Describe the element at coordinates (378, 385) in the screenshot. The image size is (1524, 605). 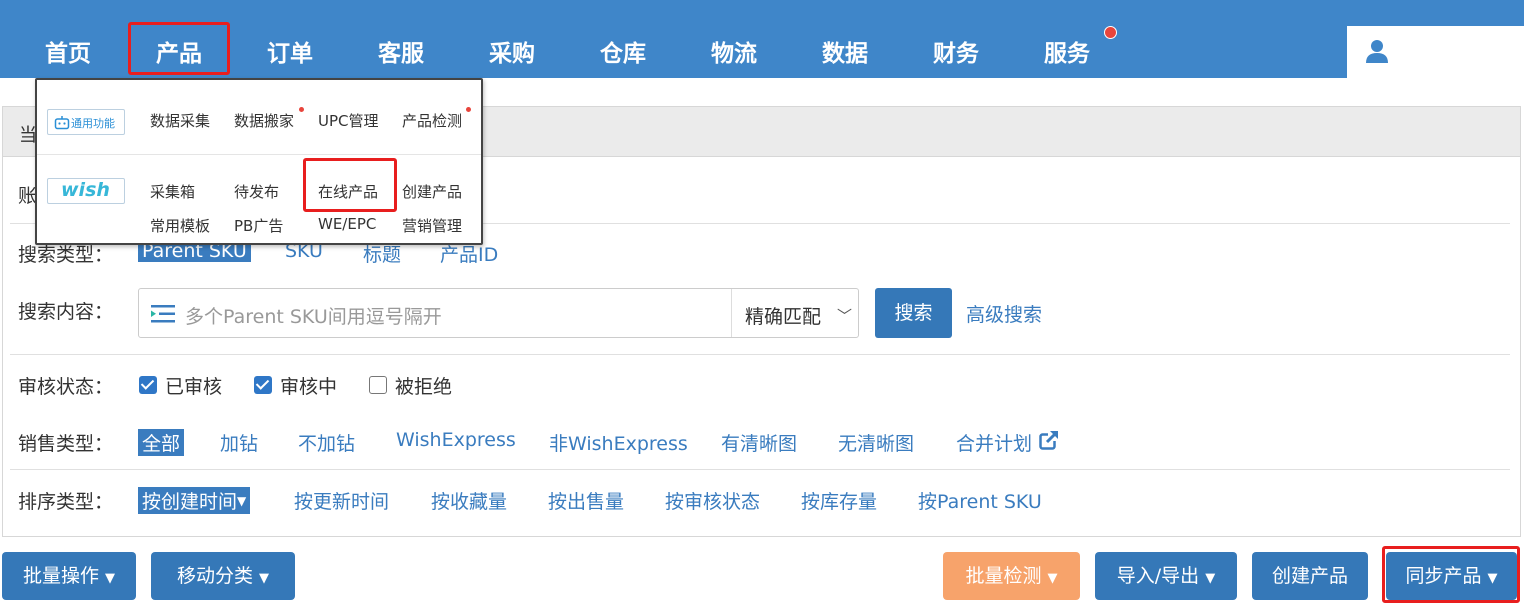
I see `checkbox-rejected` at that location.